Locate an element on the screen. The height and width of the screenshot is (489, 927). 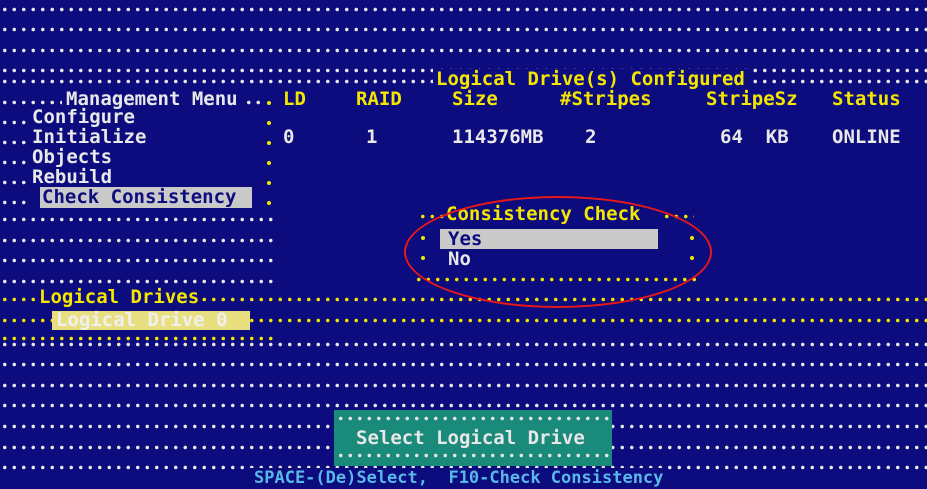
cell-ld: 0 is located at coordinates (289, 137).